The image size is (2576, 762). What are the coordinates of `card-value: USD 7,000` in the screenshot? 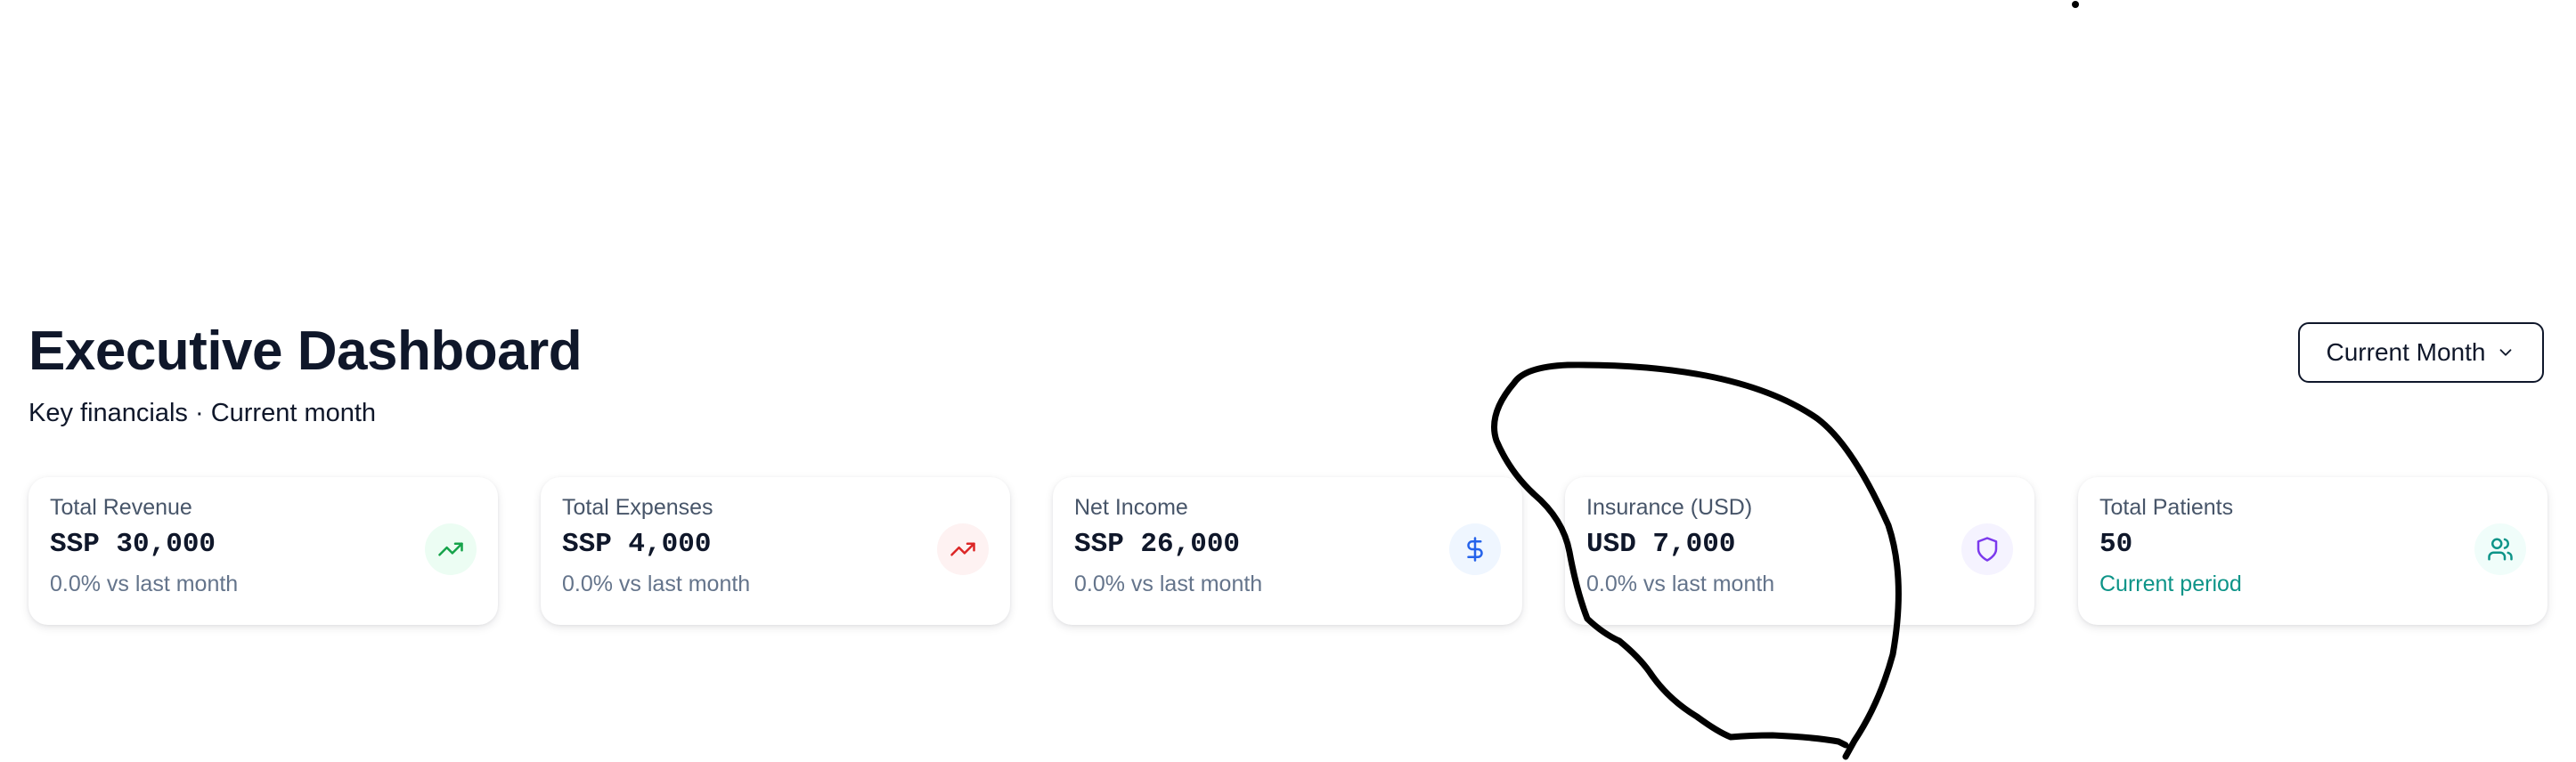 It's located at (1661, 544).